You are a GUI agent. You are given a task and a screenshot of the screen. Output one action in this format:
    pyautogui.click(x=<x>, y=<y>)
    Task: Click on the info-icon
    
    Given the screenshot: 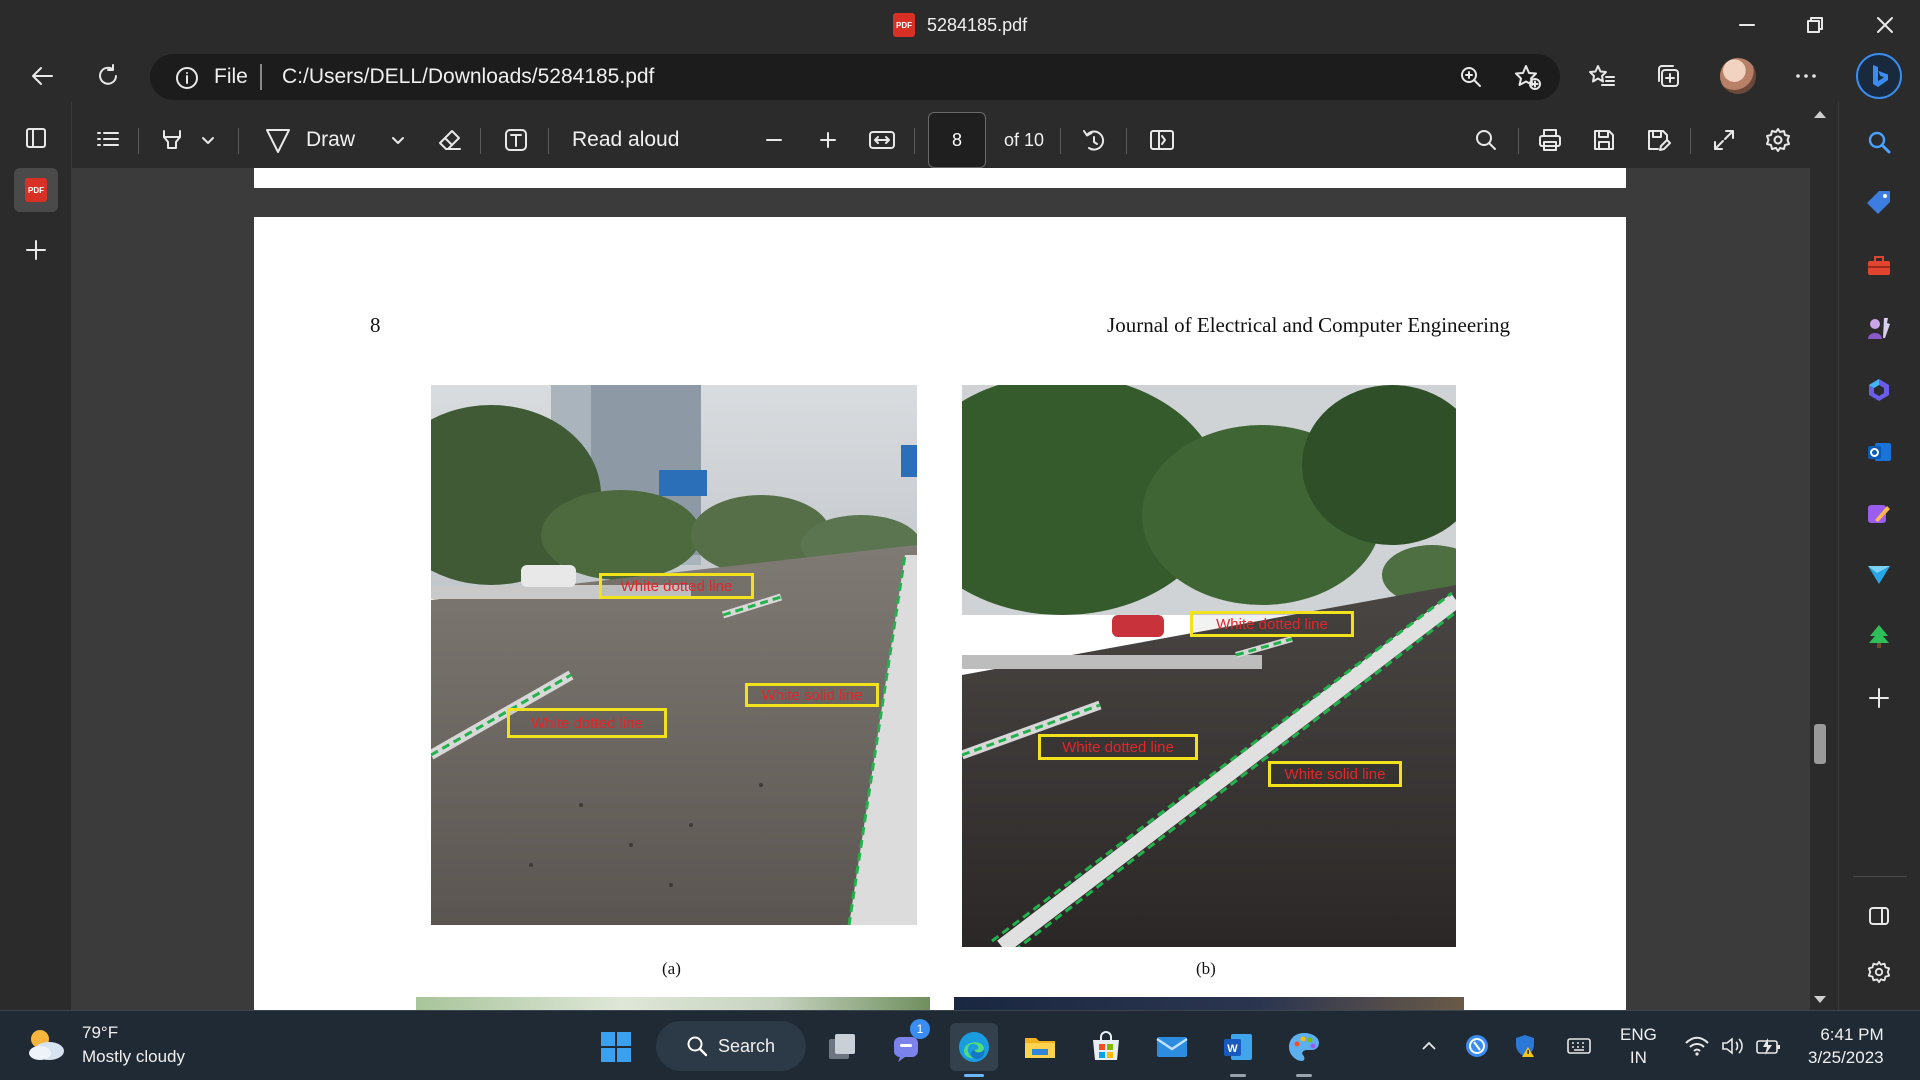 What is the action you would take?
    pyautogui.click(x=187, y=78)
    